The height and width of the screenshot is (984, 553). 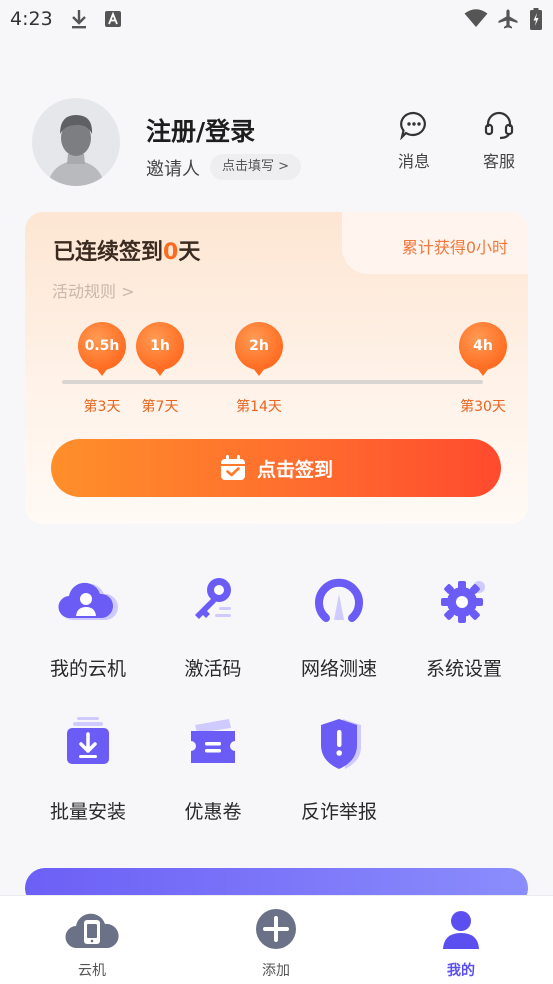 What do you see at coordinates (483, 349) in the screenshot?
I see `milestone-badge: 4h` at bounding box center [483, 349].